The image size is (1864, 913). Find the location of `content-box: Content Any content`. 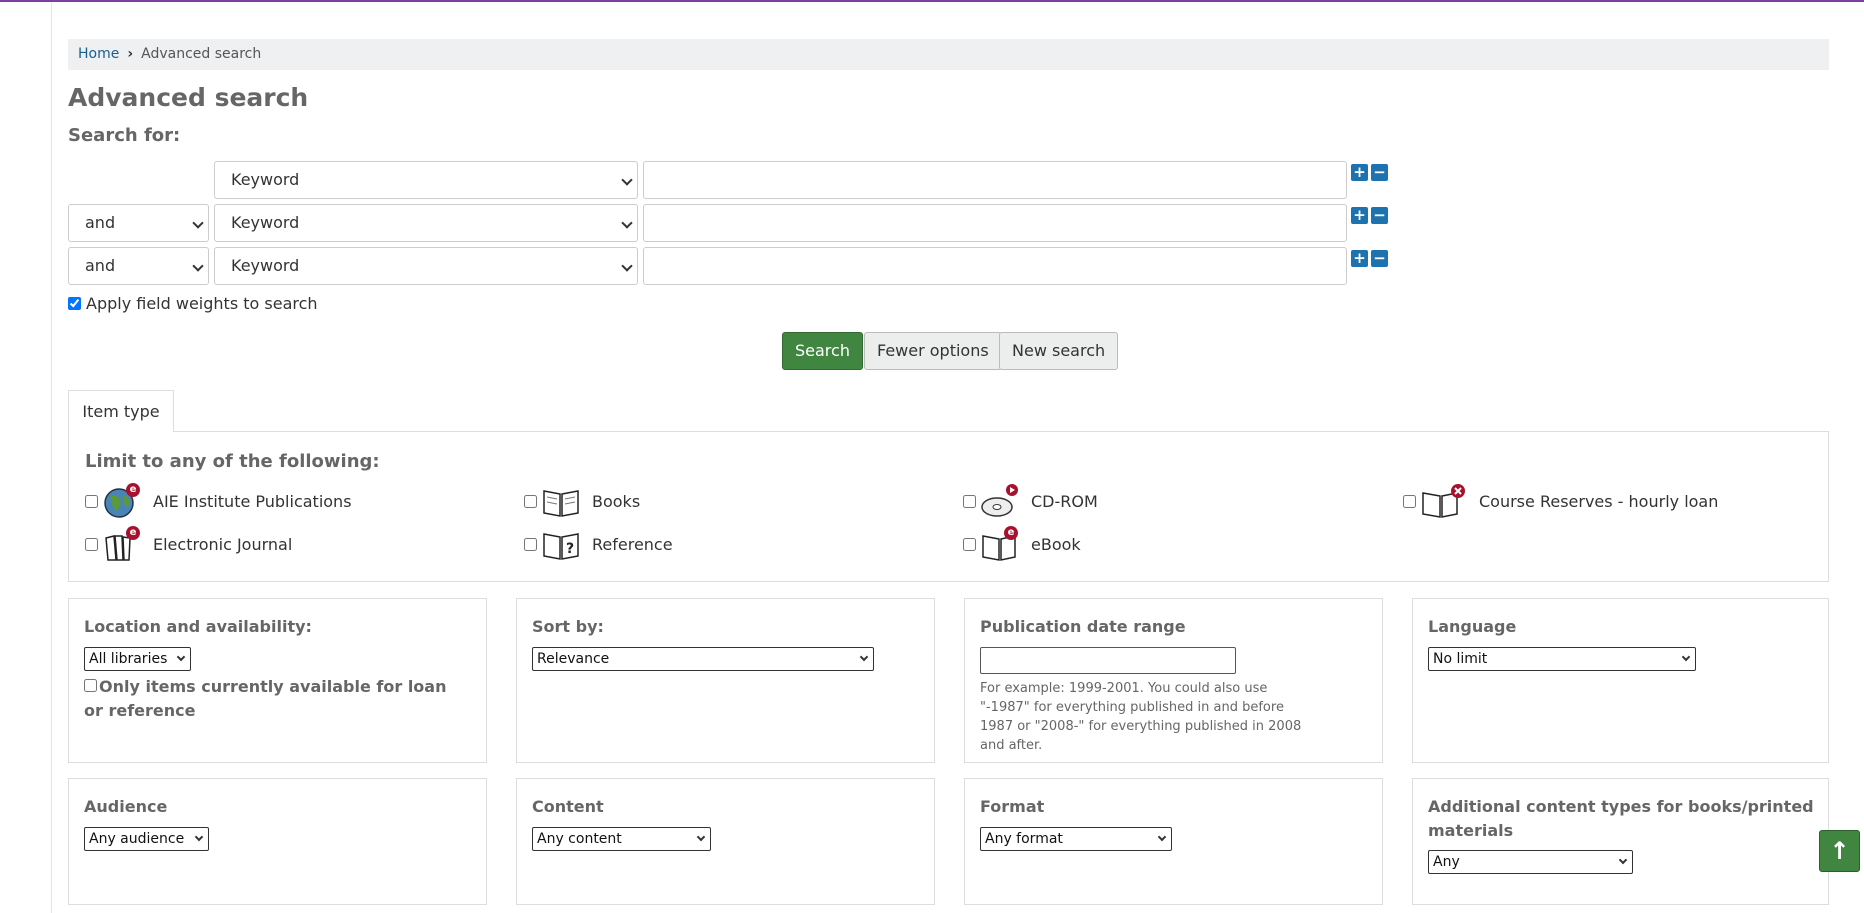

content-box: Content Any content is located at coordinates (725, 841).